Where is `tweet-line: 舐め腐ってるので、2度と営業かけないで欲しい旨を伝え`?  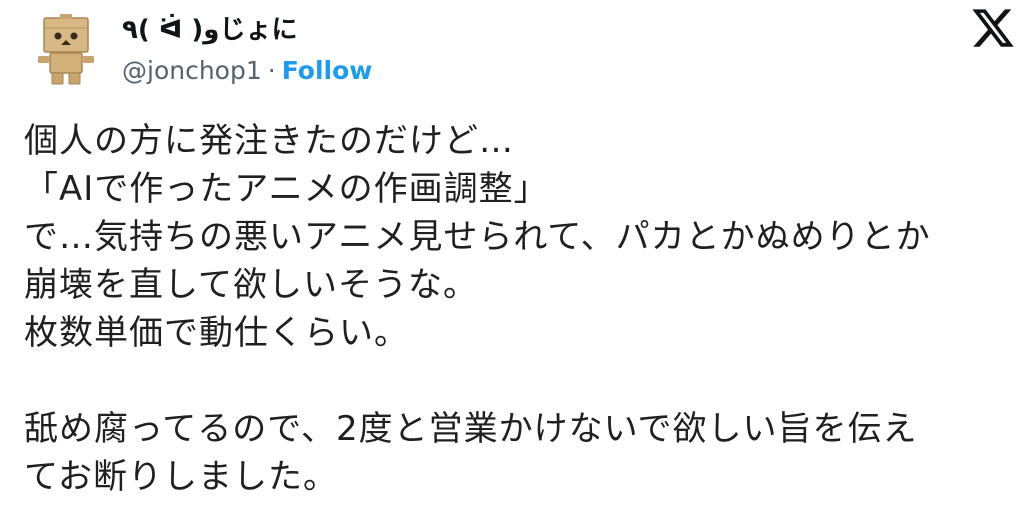
tweet-line: 舐め腐ってるので、2度と営業かけないで欲しい旨を伝え is located at coordinates (471, 429).